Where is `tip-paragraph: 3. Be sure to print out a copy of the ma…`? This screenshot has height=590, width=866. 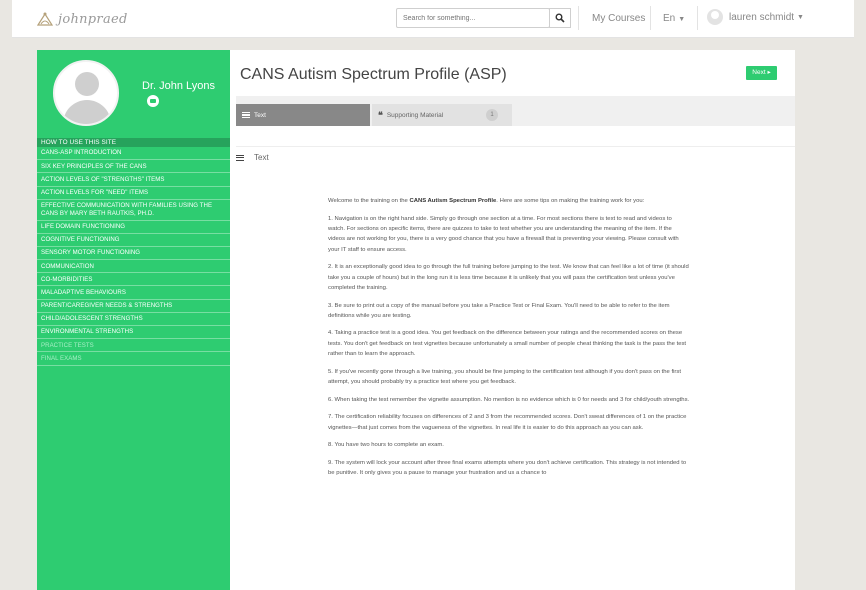 tip-paragraph: 3. Be sure to print out a copy of the ma… is located at coordinates (499, 310).